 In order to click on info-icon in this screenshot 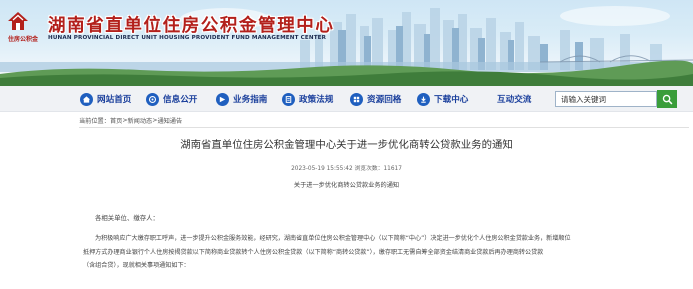, I will do `click(152, 99)`.